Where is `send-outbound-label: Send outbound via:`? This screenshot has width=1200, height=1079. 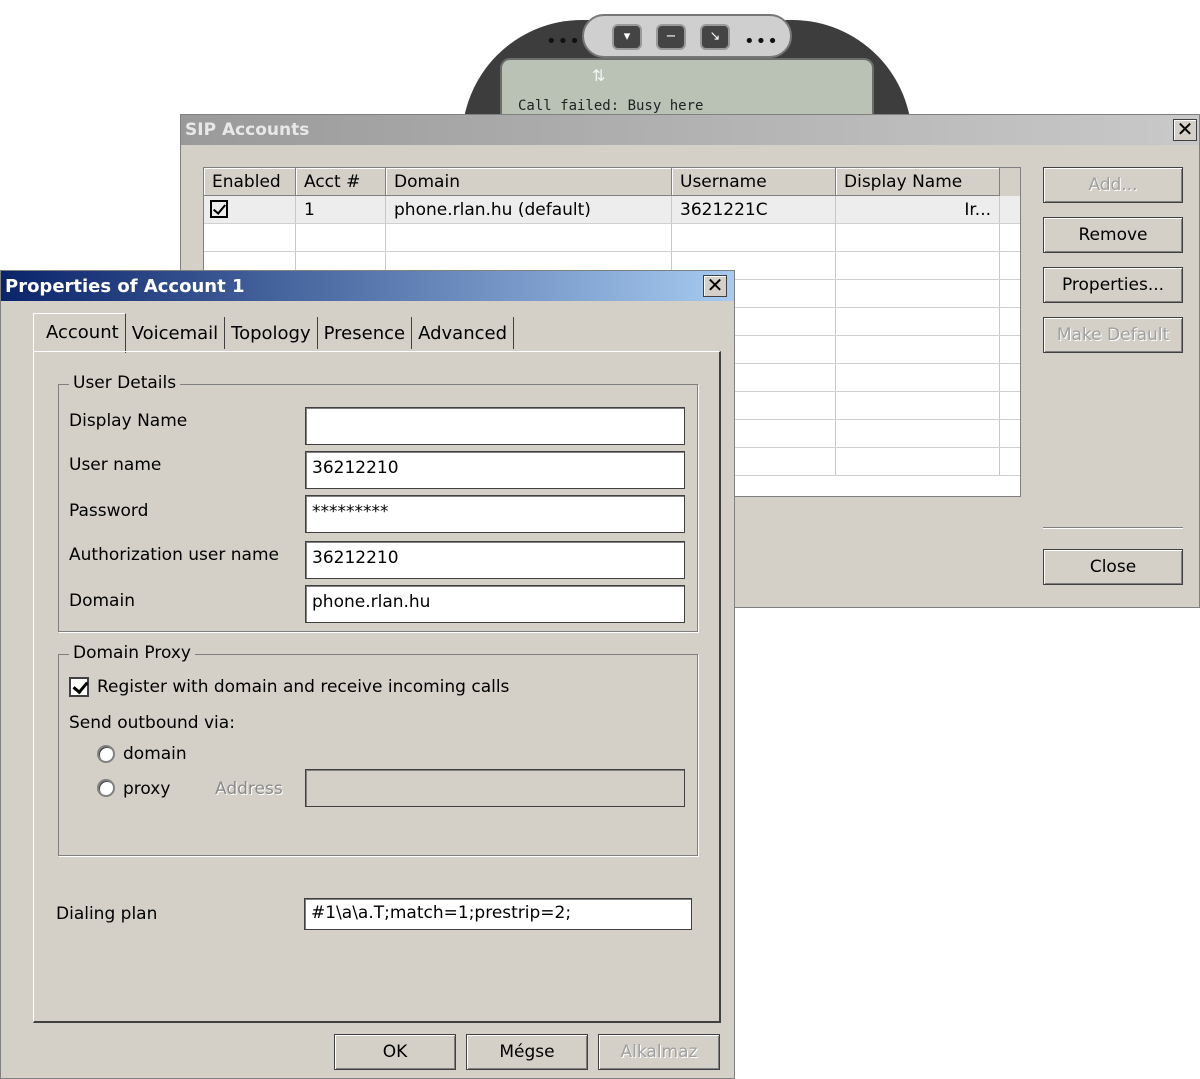
send-outbound-label: Send outbound via: is located at coordinates (152, 723).